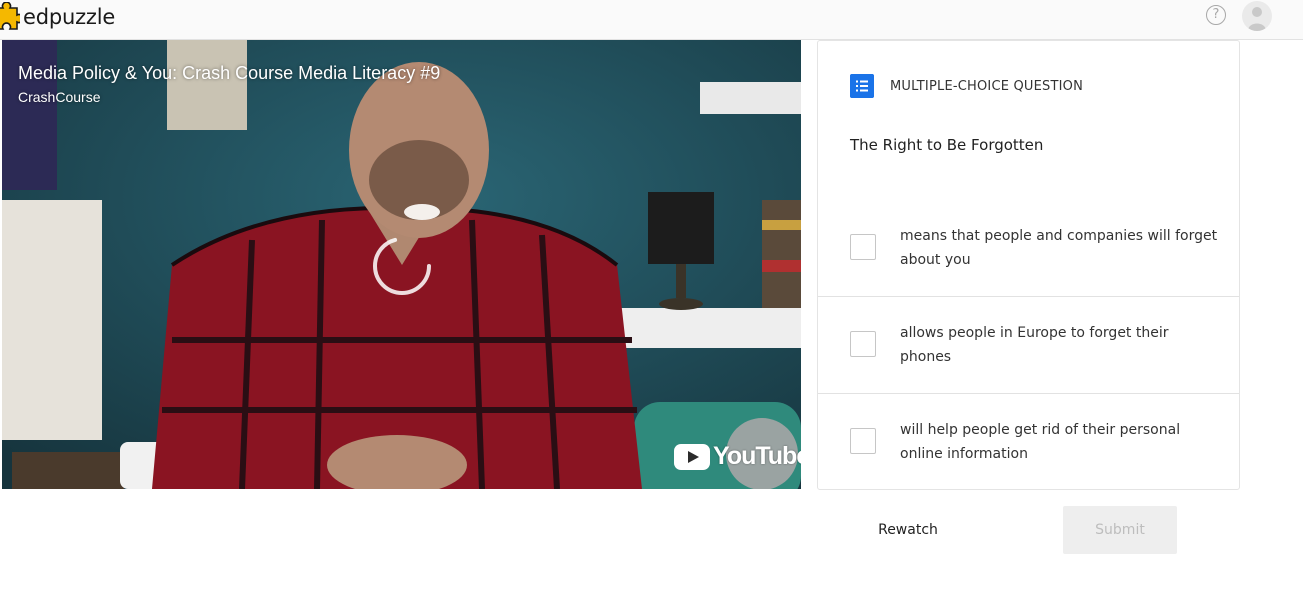  I want to click on user-avatar, so click(1257, 16).